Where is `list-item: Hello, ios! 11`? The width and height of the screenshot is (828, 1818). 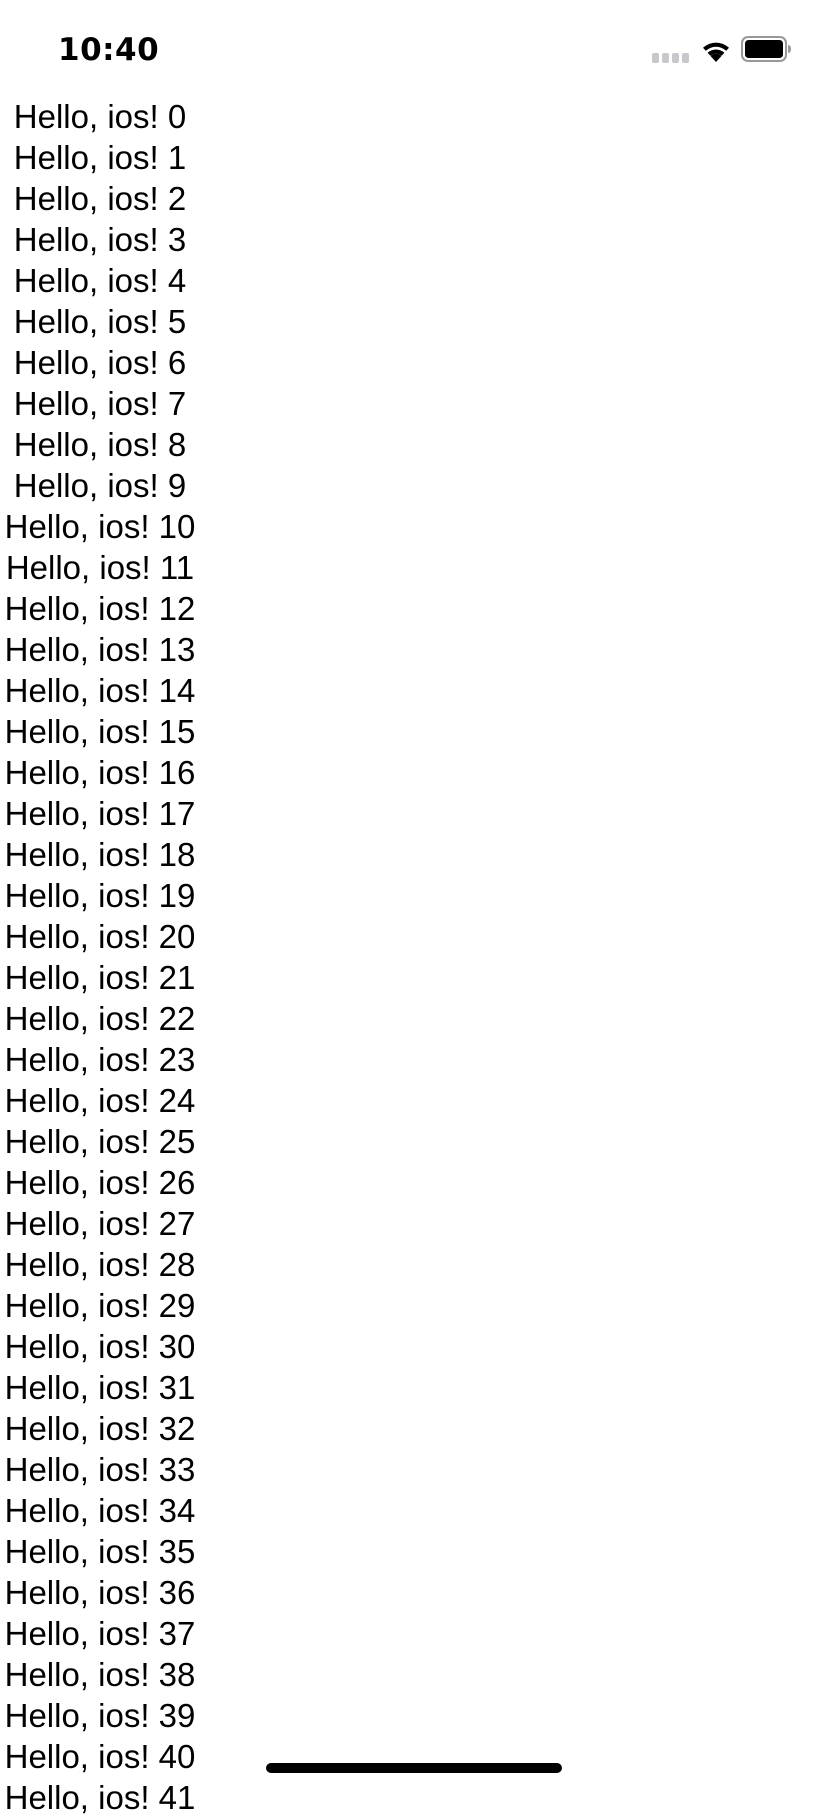
list-item: Hello, ios! 11 is located at coordinates (100, 567).